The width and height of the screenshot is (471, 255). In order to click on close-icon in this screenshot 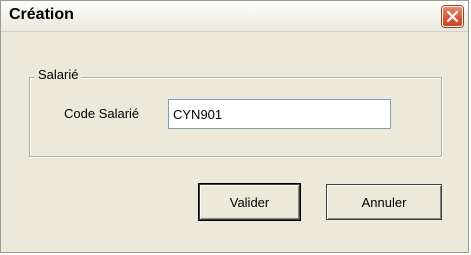, I will do `click(452, 16)`.